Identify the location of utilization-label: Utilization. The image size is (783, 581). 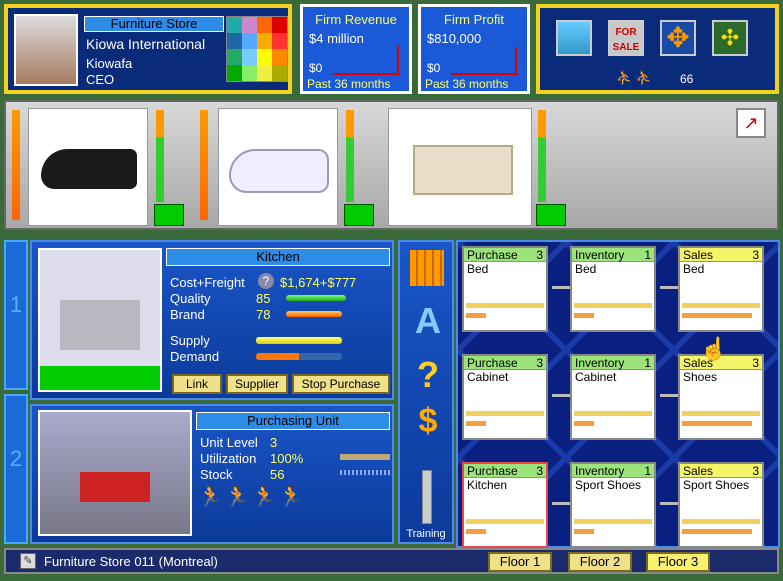
(228, 458).